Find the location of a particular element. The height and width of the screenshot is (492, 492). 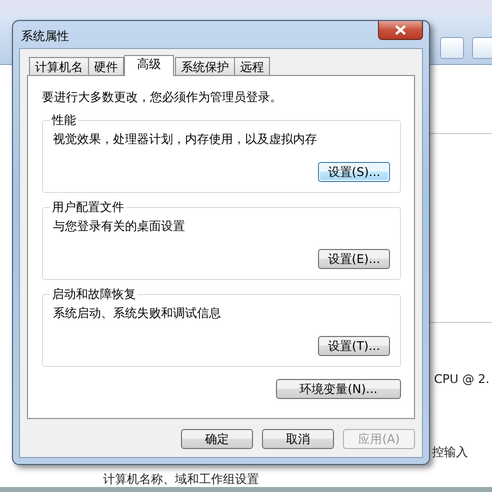

group-title: 启动和故障恢复 is located at coordinates (94, 294).